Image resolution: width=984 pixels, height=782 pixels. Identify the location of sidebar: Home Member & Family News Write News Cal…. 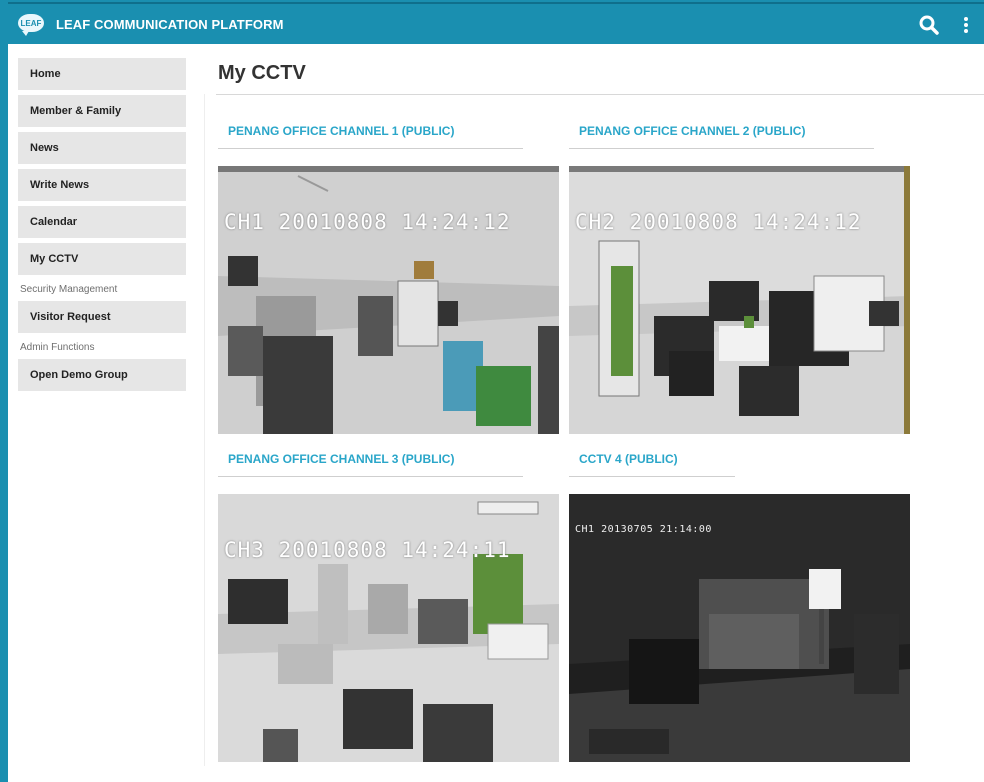
(103, 227).